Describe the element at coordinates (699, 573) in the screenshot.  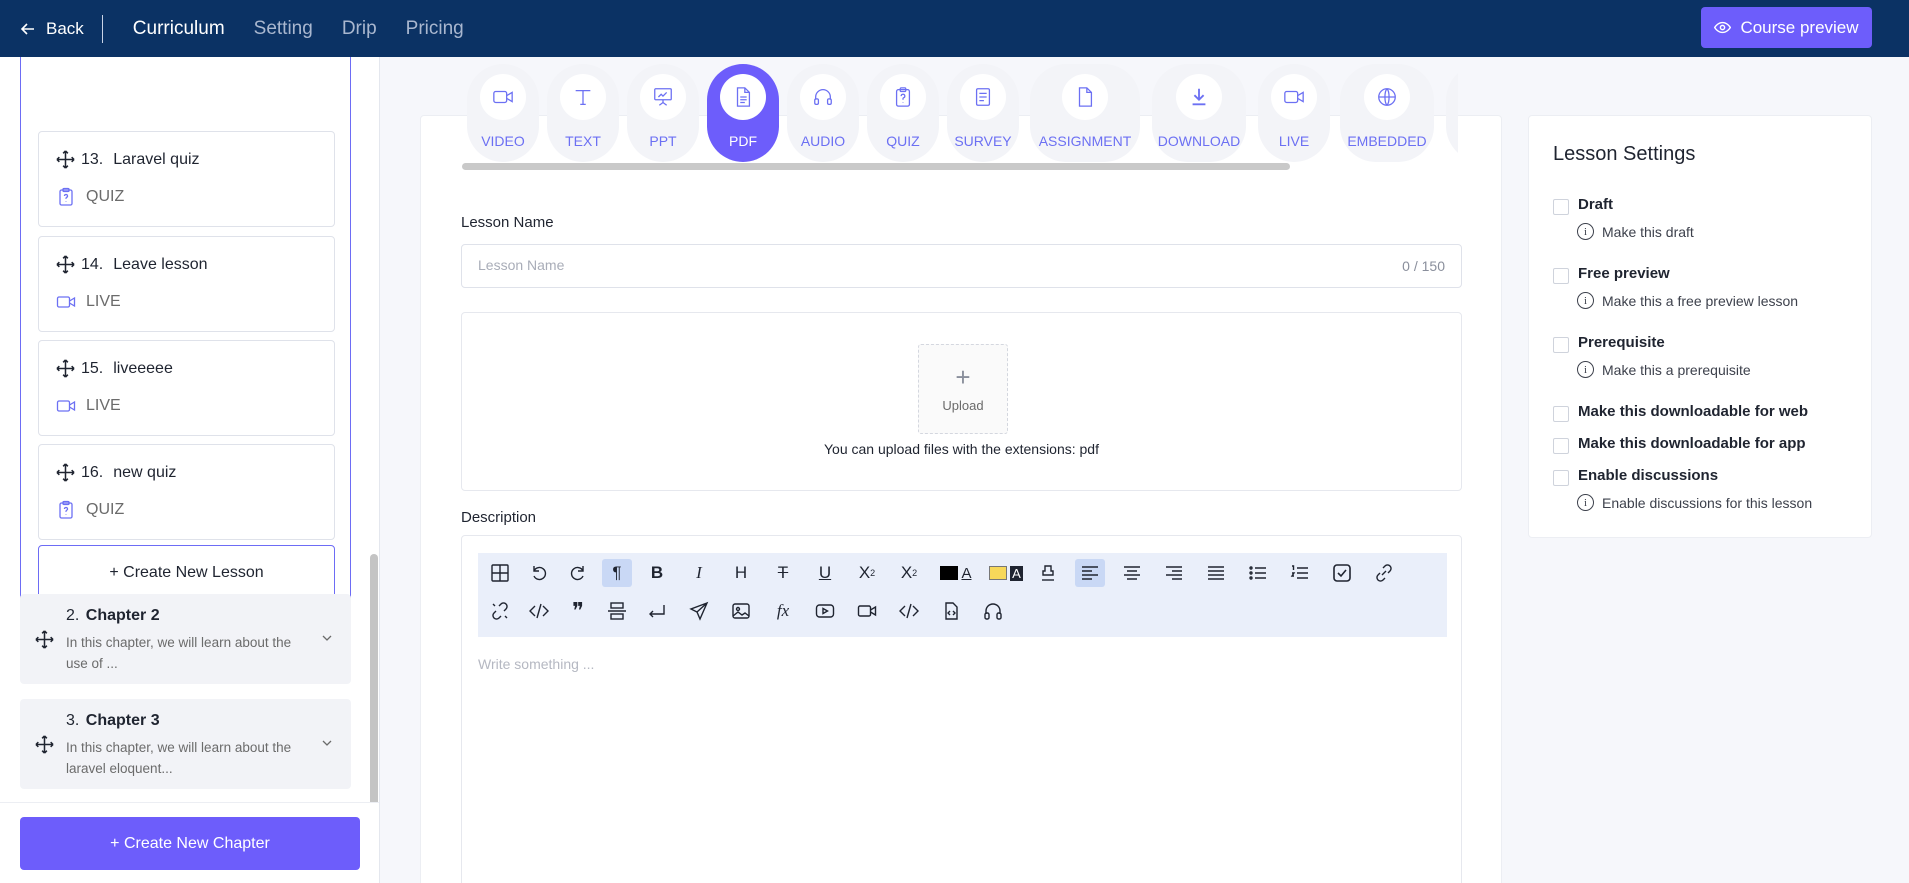
I see `italic-icon: I` at that location.